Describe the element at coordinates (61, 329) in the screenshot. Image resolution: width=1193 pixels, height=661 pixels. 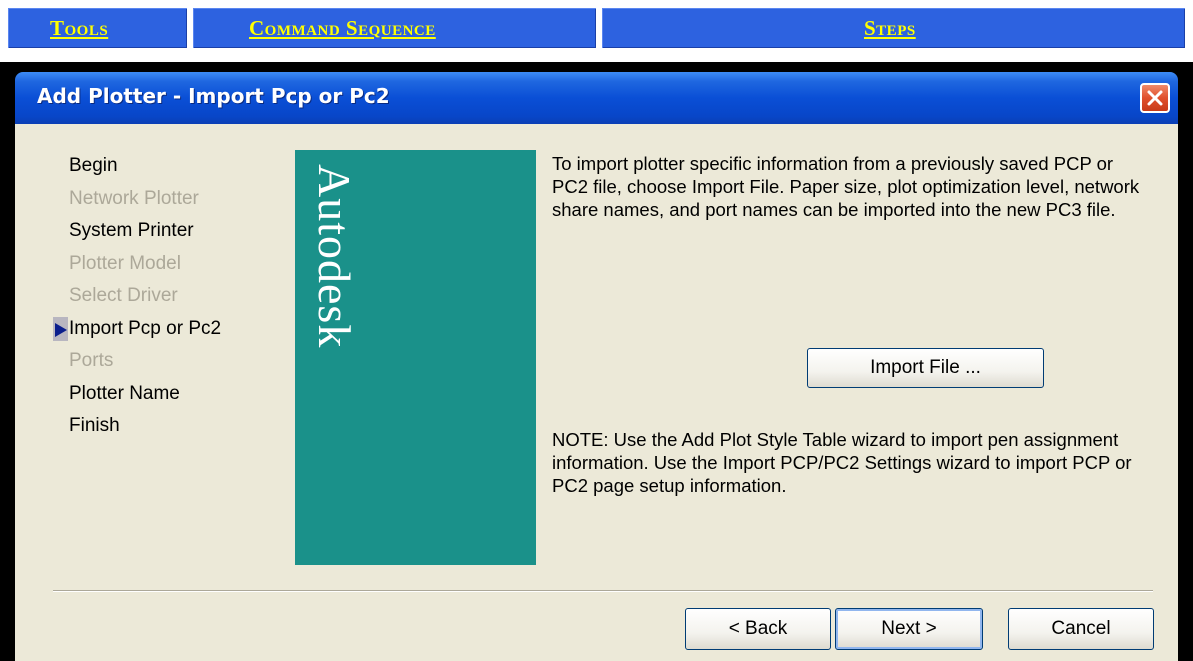
I see `current-step-arrow-icon` at that location.